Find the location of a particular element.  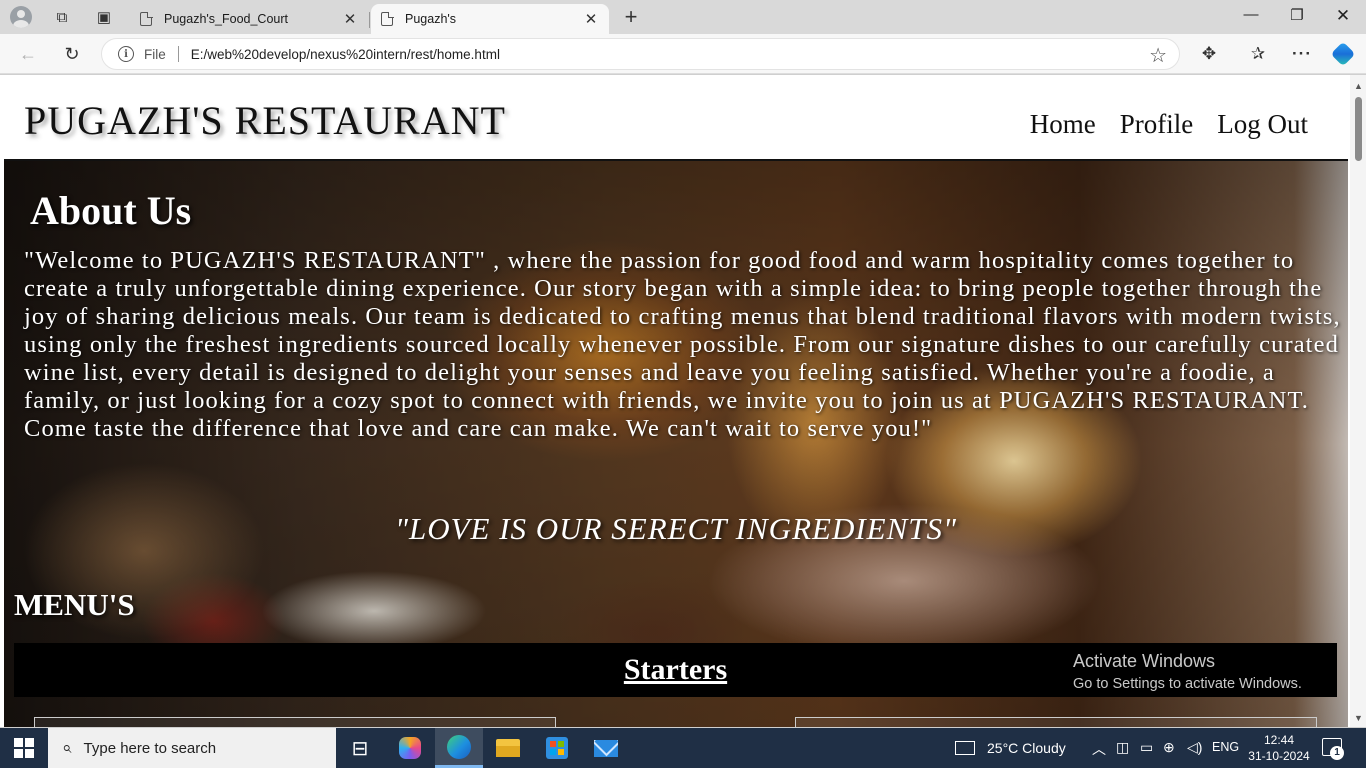

battery-icon: ▭ is located at coordinates (1146, 747).